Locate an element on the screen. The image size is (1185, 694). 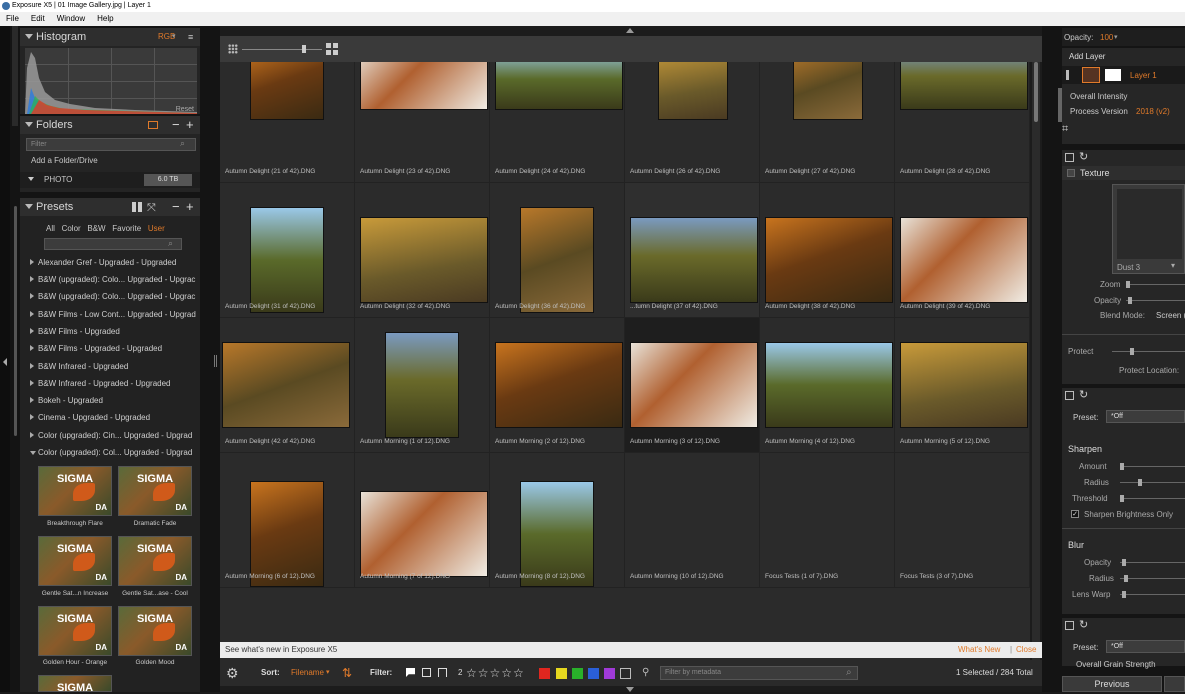
image-cell: Autumn Morning (2 of 12).DNG is located at coordinates (557, 385).